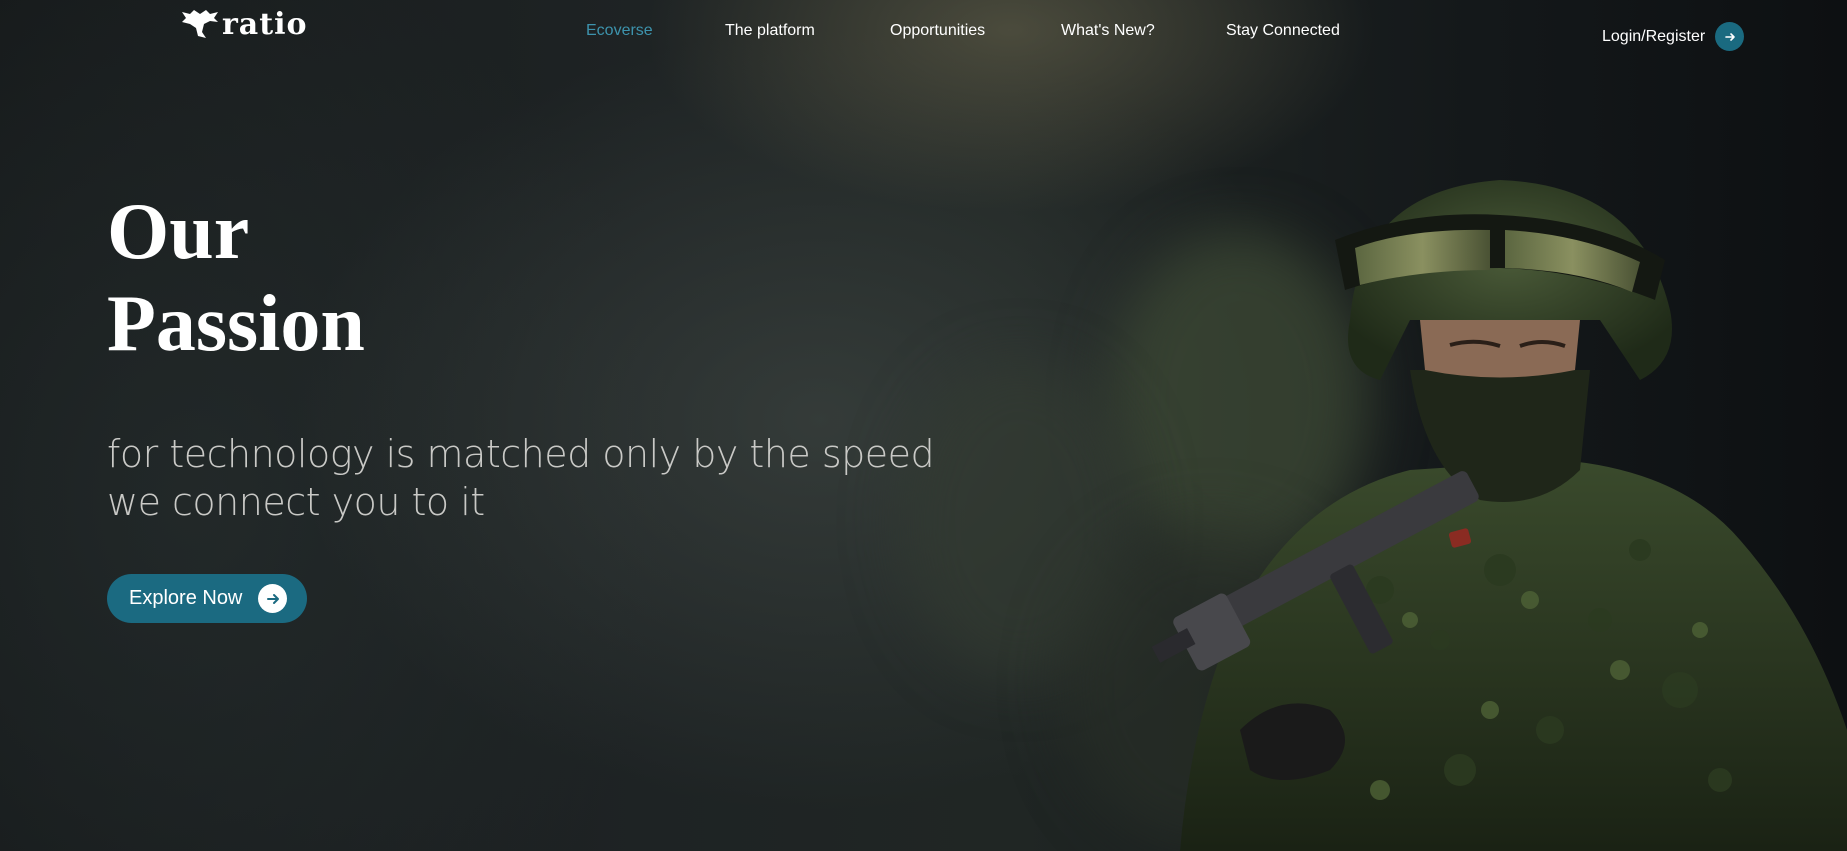 The width and height of the screenshot is (1847, 851). What do you see at coordinates (186, 598) in the screenshot?
I see `explore-now-label: Explore Now` at bounding box center [186, 598].